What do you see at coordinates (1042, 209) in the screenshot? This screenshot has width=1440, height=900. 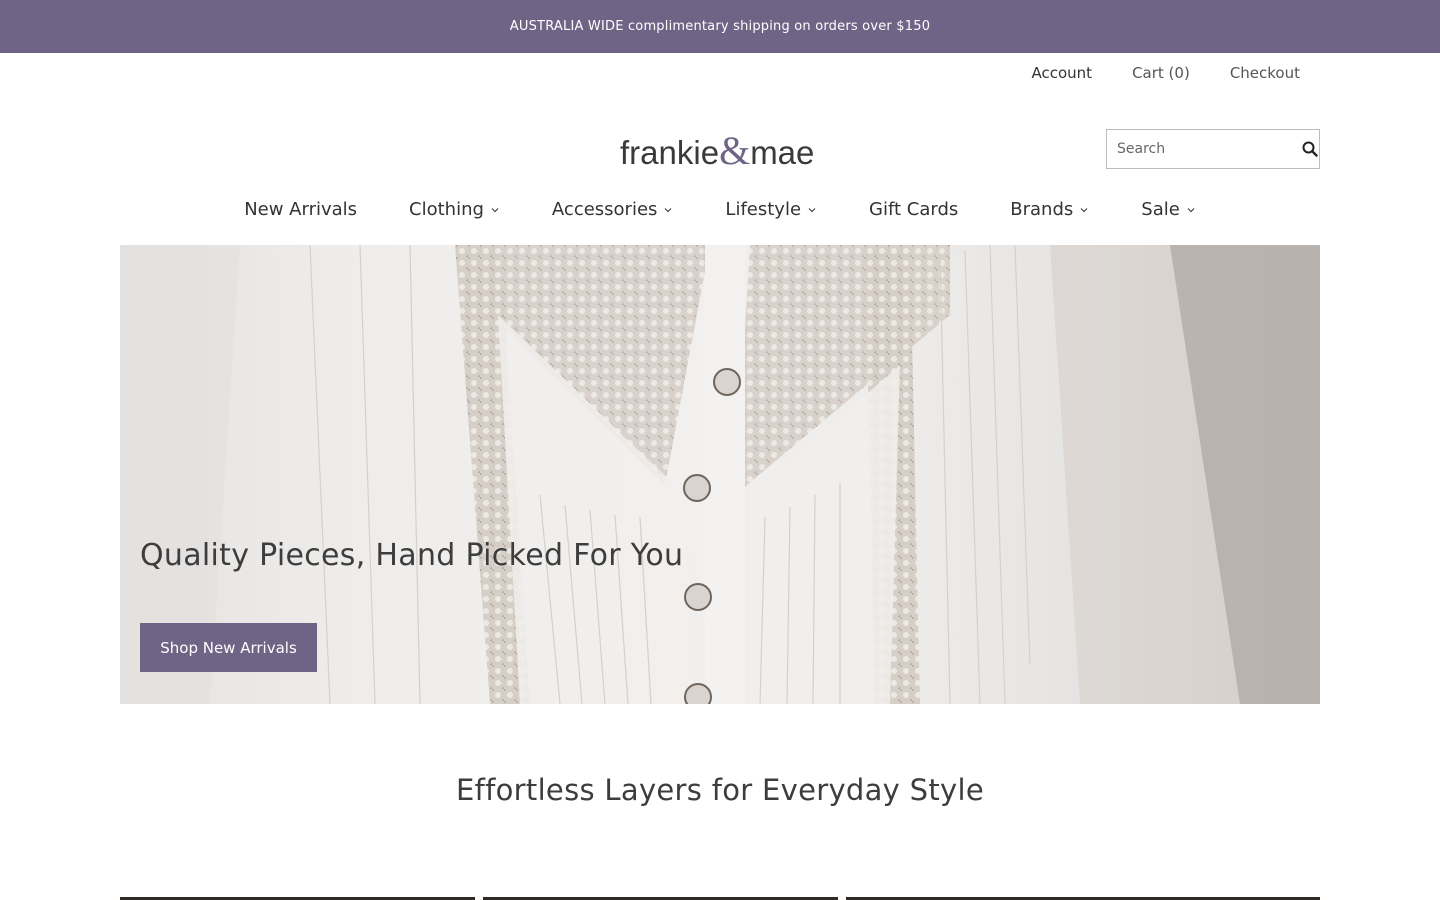 I see `nav-label: Brands` at bounding box center [1042, 209].